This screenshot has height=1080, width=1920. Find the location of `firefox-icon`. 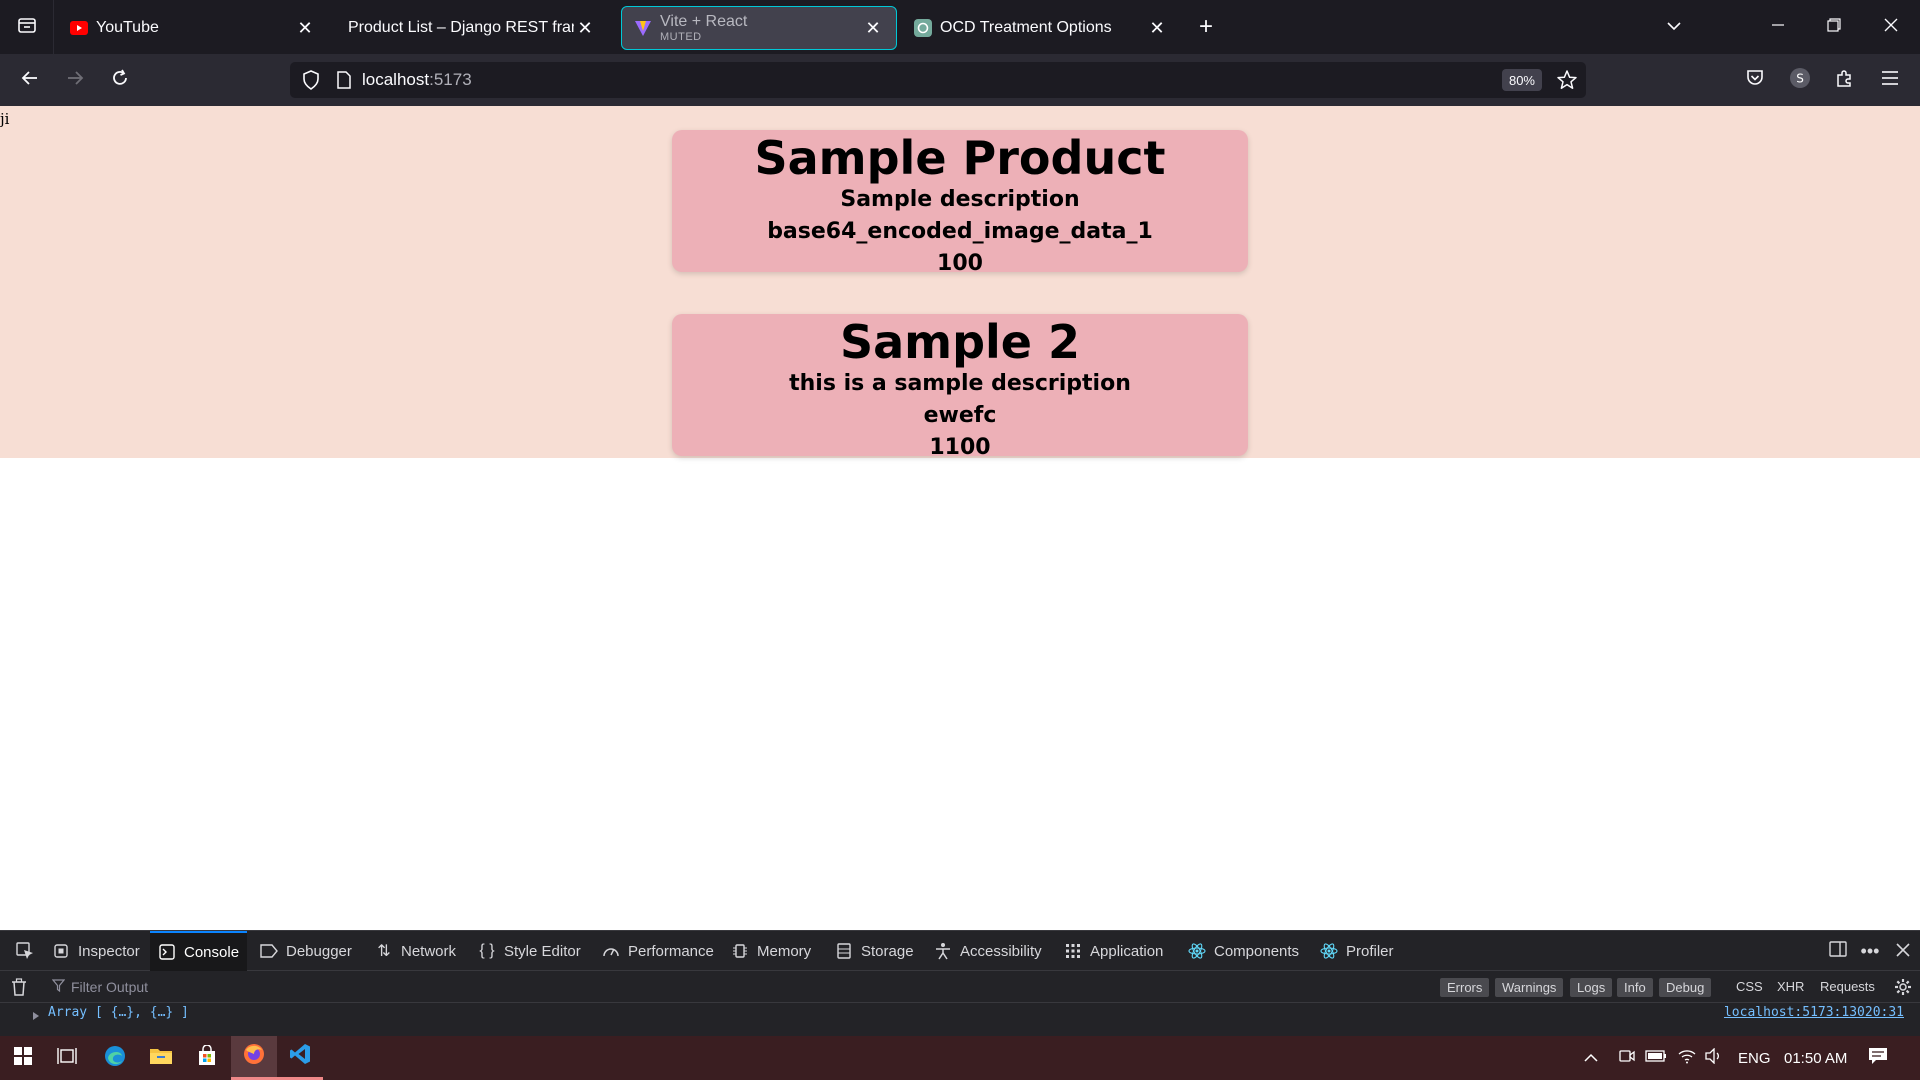

firefox-icon is located at coordinates (254, 1056).